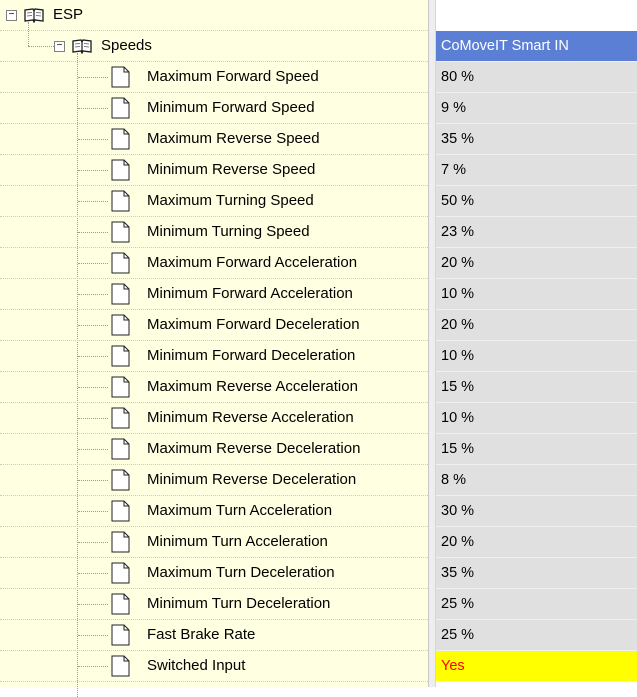  I want to click on tree-item-label: Minimum Forward Deceleration, so click(251, 355).